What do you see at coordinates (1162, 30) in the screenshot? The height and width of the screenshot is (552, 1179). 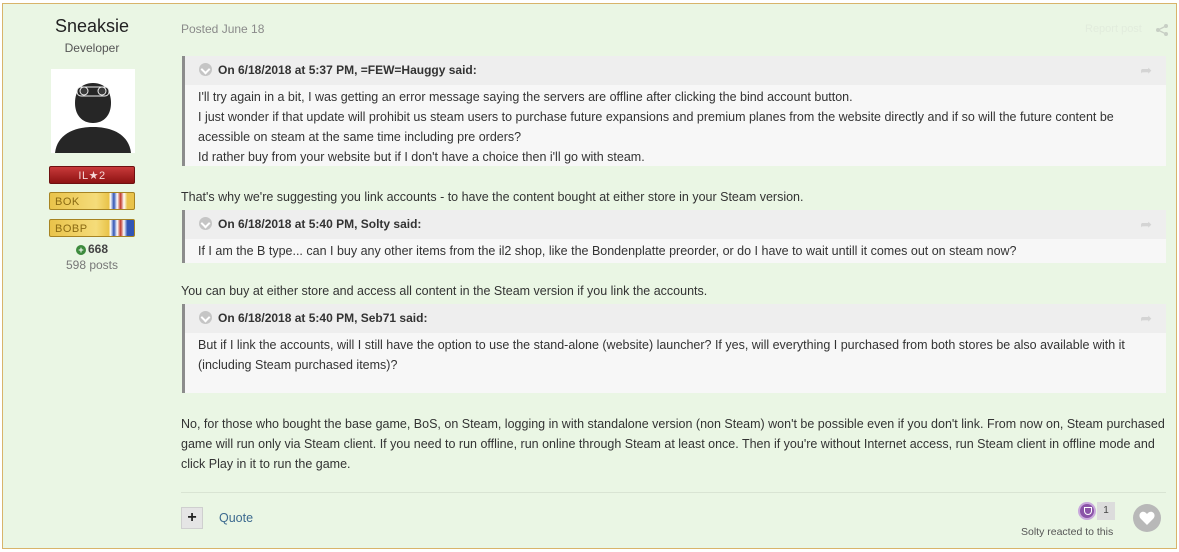 I see `share-icon` at bounding box center [1162, 30].